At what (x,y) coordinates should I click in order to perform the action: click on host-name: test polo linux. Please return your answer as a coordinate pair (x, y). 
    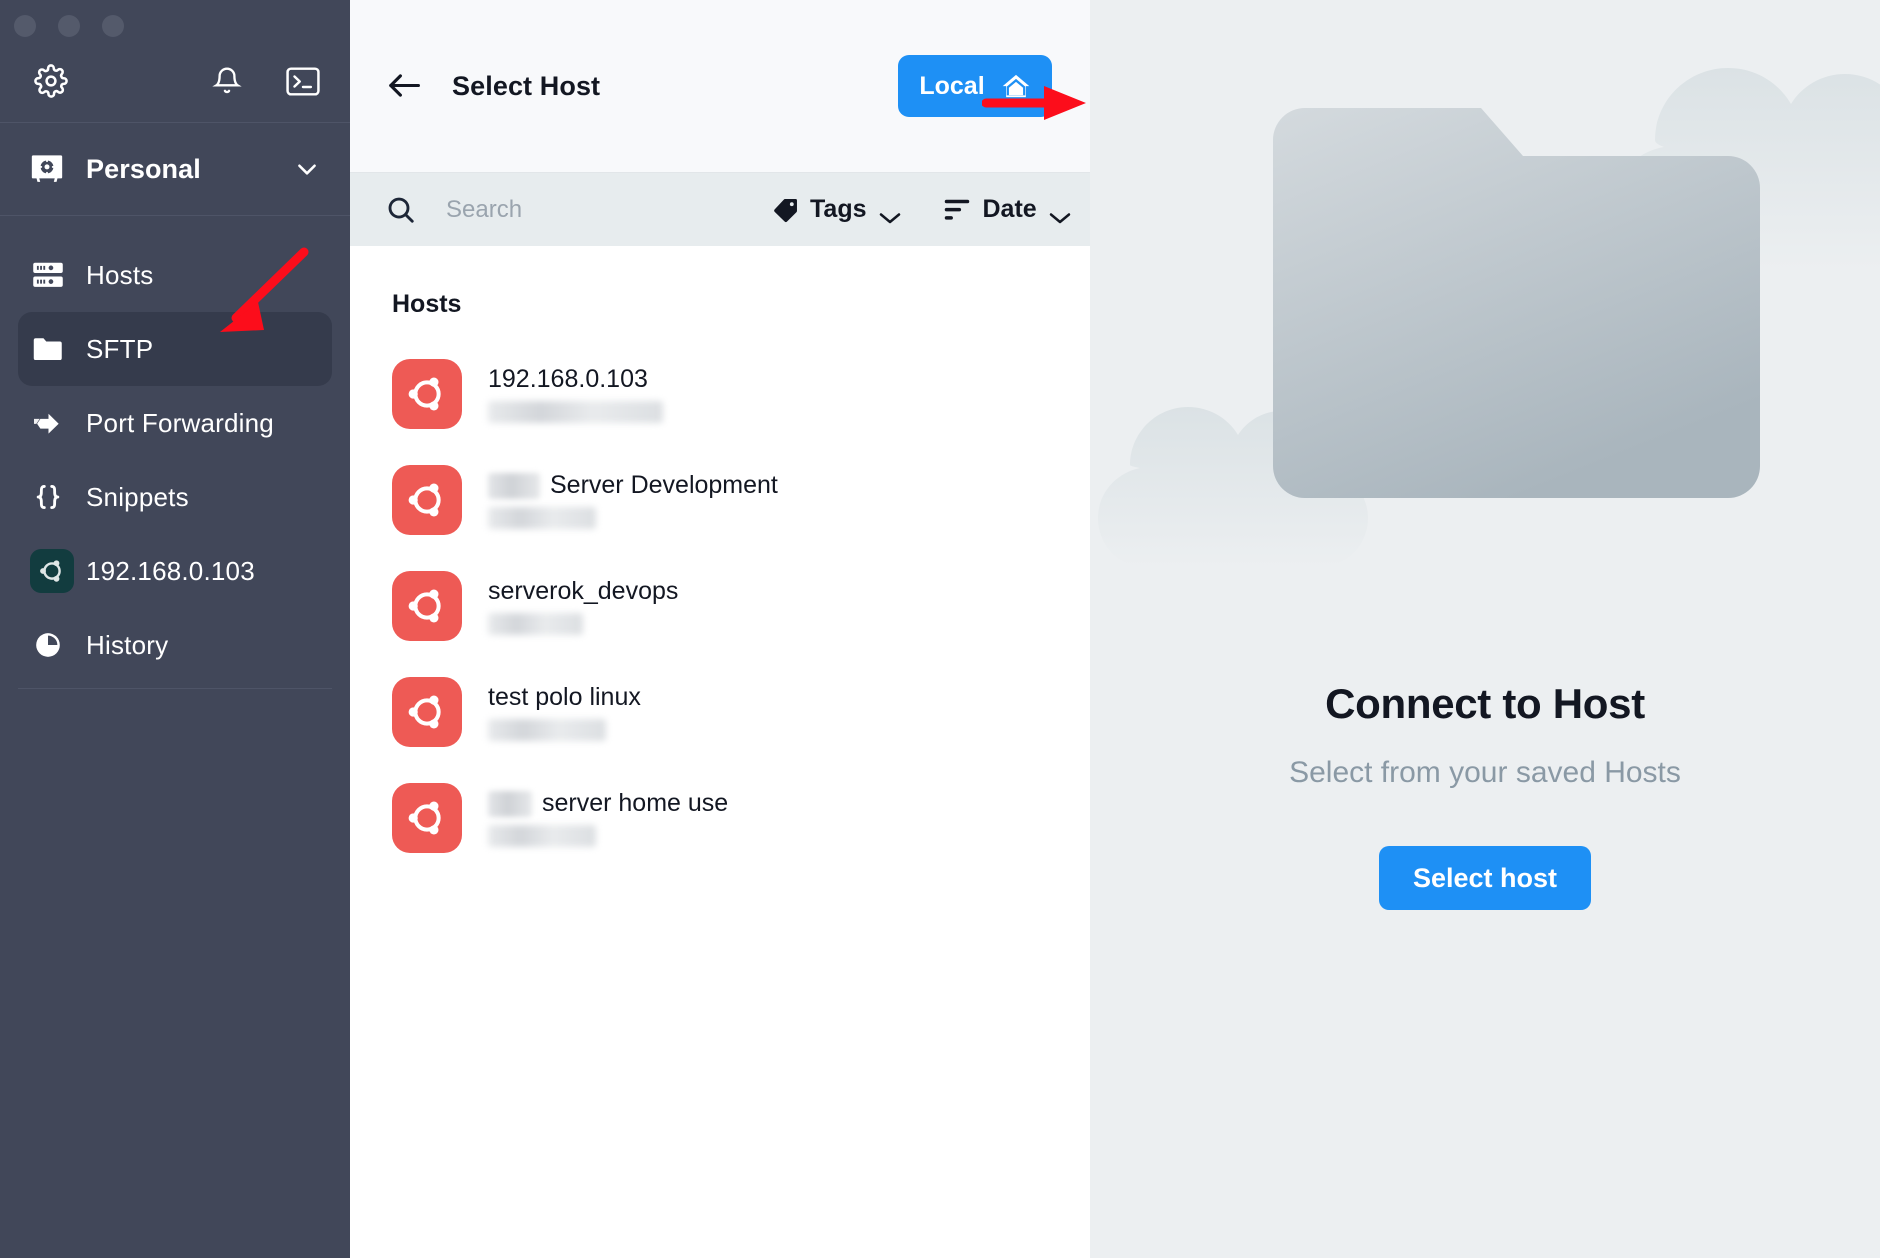
    Looking at the image, I should click on (564, 697).